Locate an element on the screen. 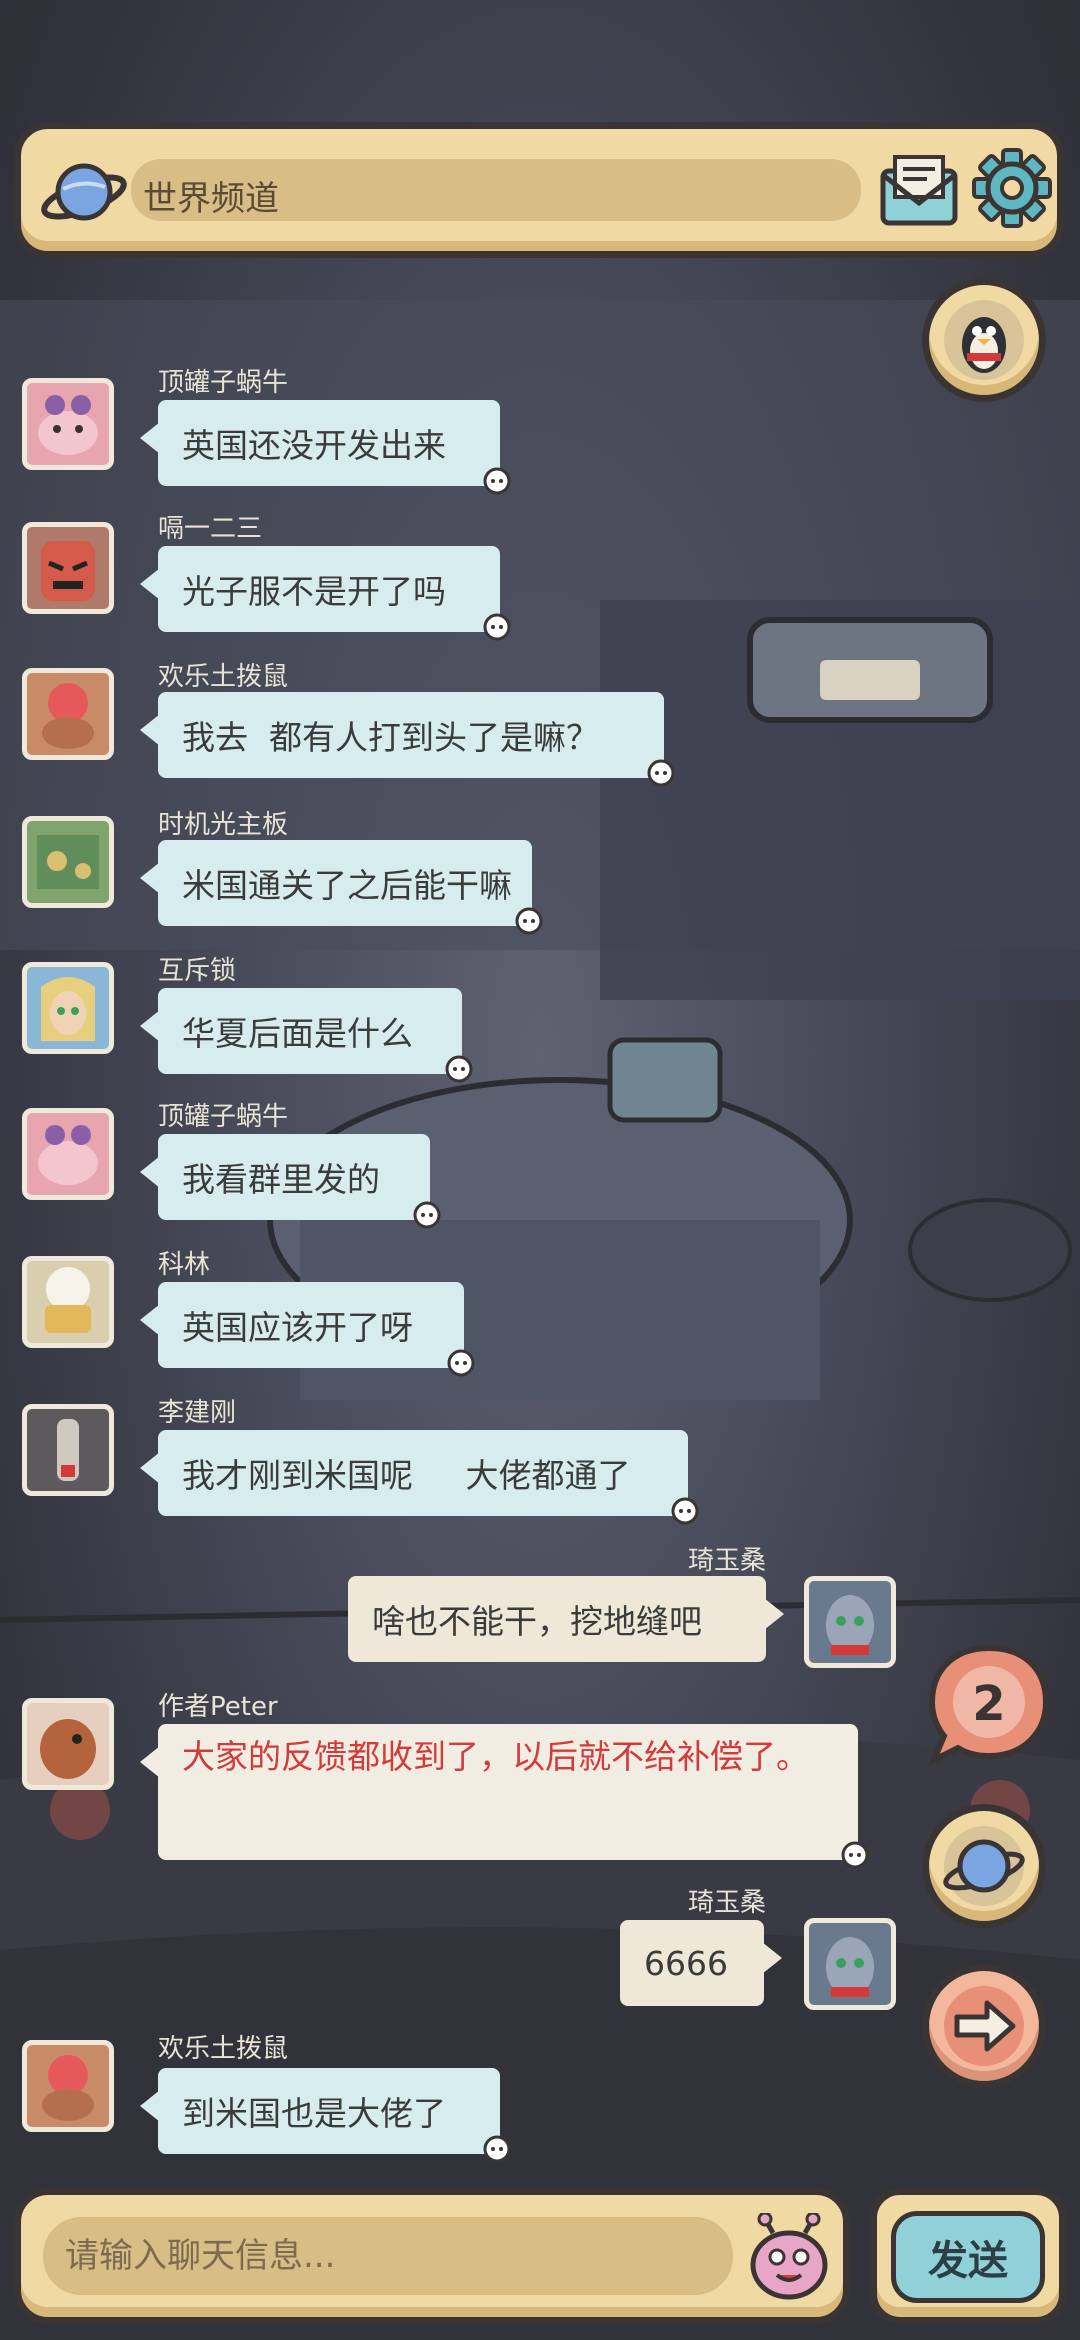  message-text: 到米国也是大佬了 is located at coordinates (314, 2113).